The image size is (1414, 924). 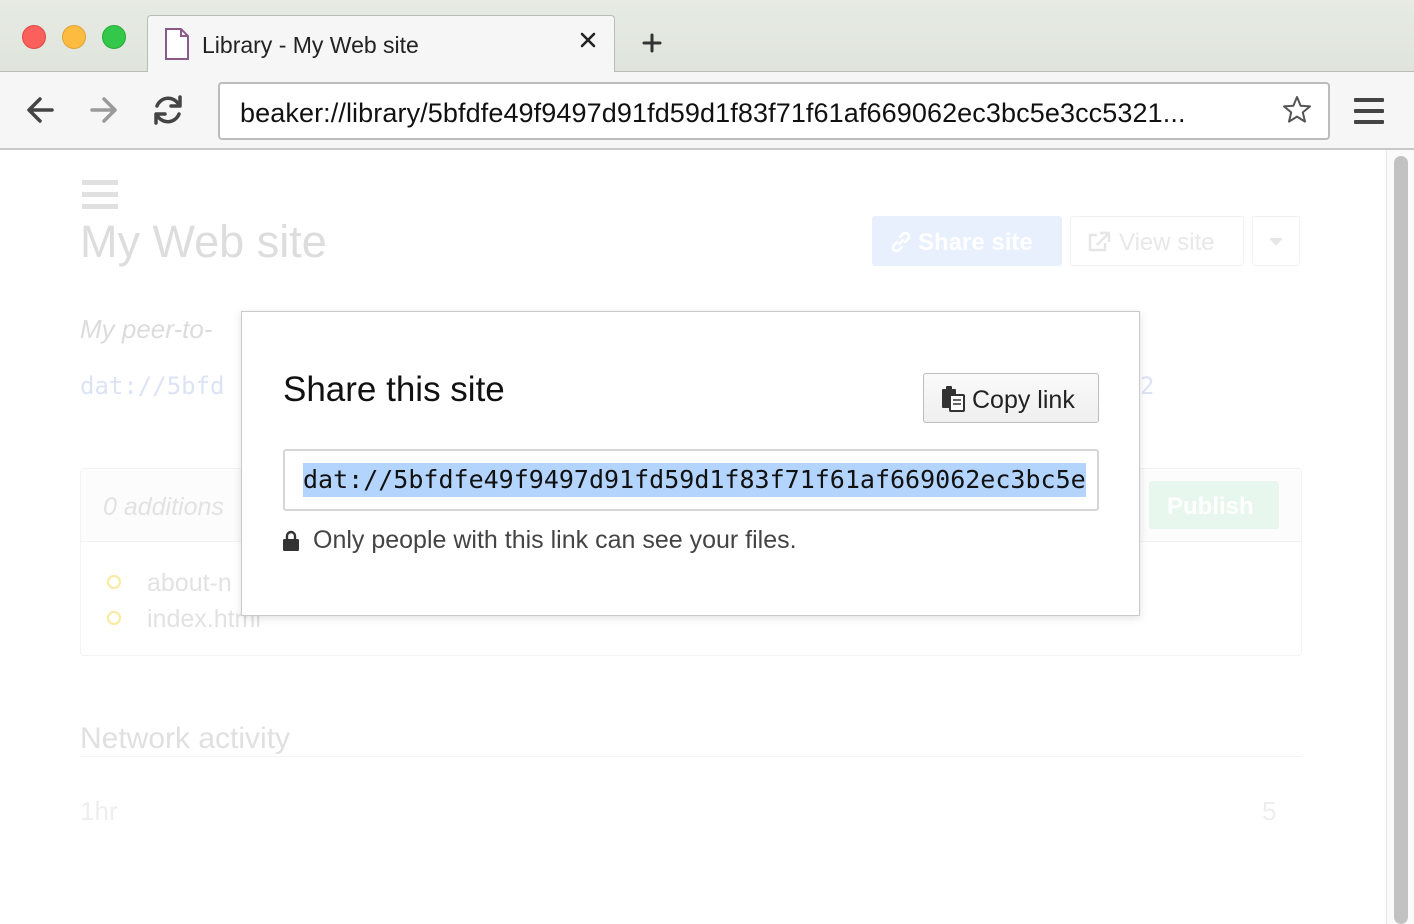 What do you see at coordinates (1269, 811) in the screenshot?
I see `network-count: 5` at bounding box center [1269, 811].